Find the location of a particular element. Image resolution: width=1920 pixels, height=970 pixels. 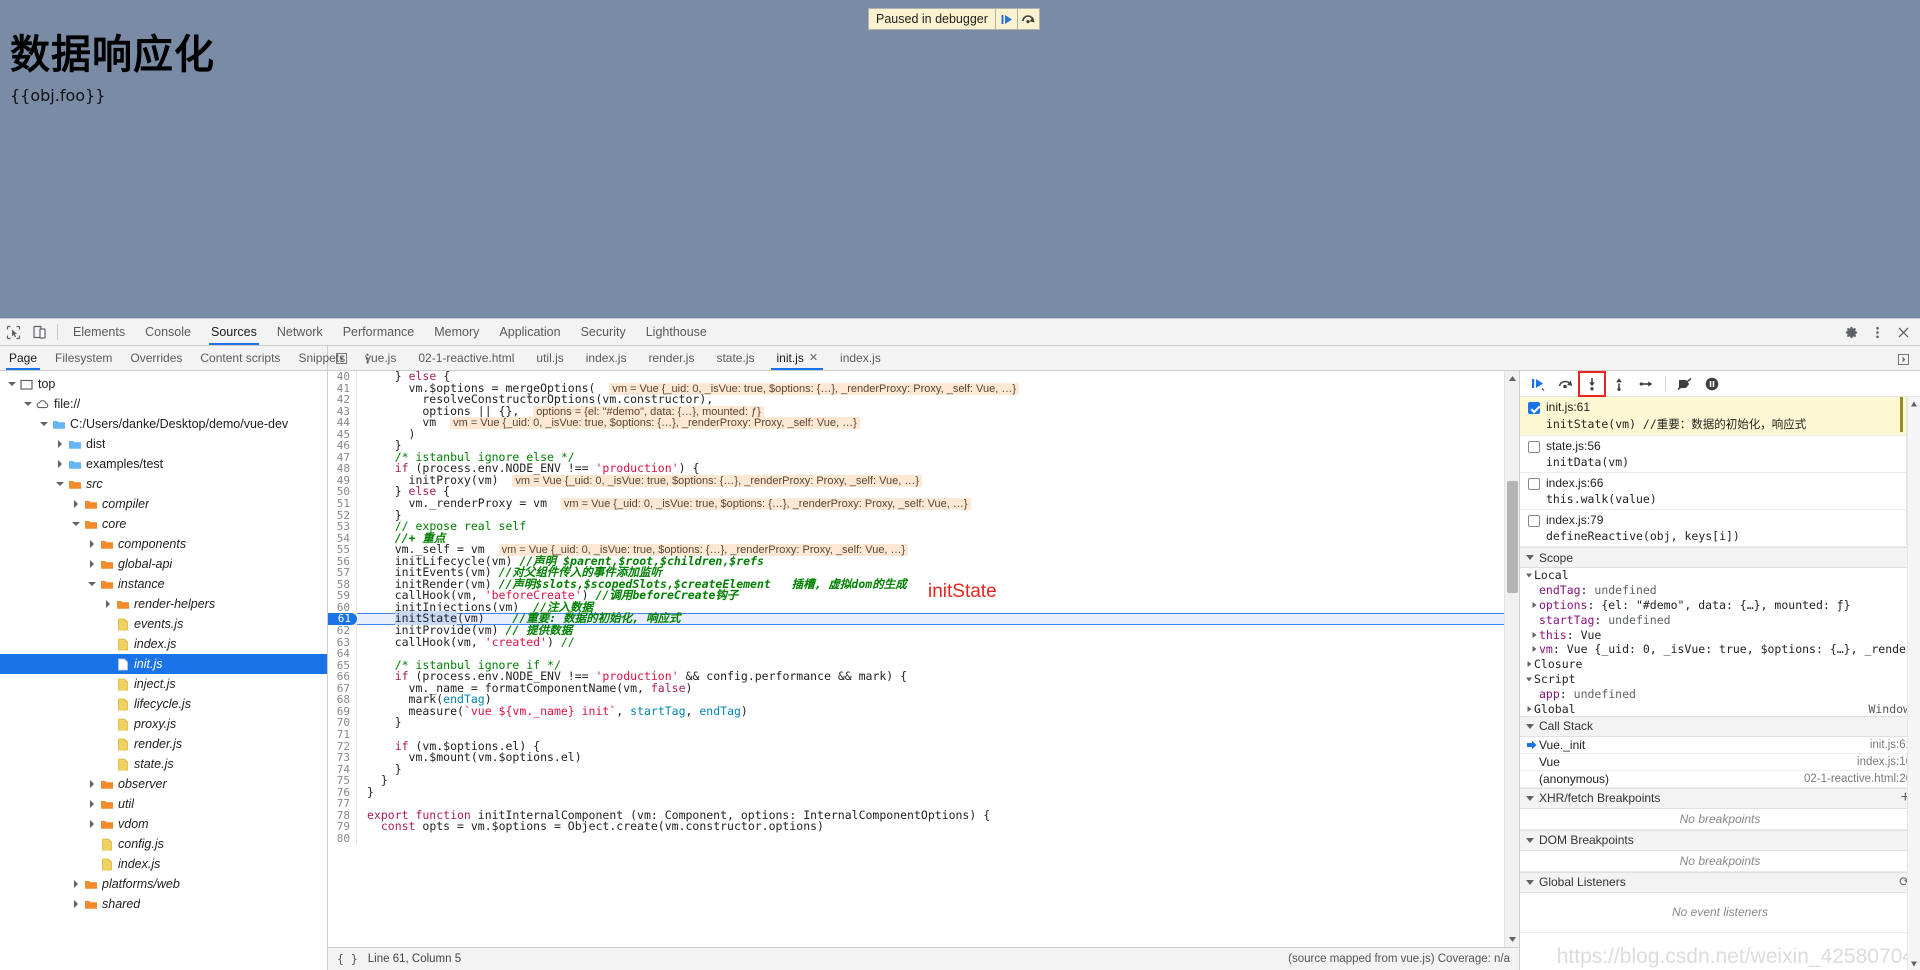

scope-group-closure: Closure is located at coordinates (1720, 664).